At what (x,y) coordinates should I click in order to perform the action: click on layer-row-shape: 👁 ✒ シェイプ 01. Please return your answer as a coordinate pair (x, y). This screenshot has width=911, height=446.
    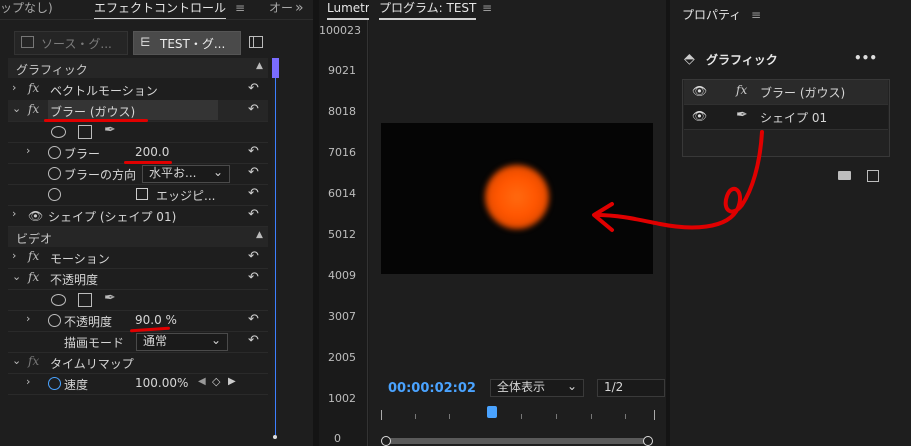
    Looking at the image, I should click on (786, 117).